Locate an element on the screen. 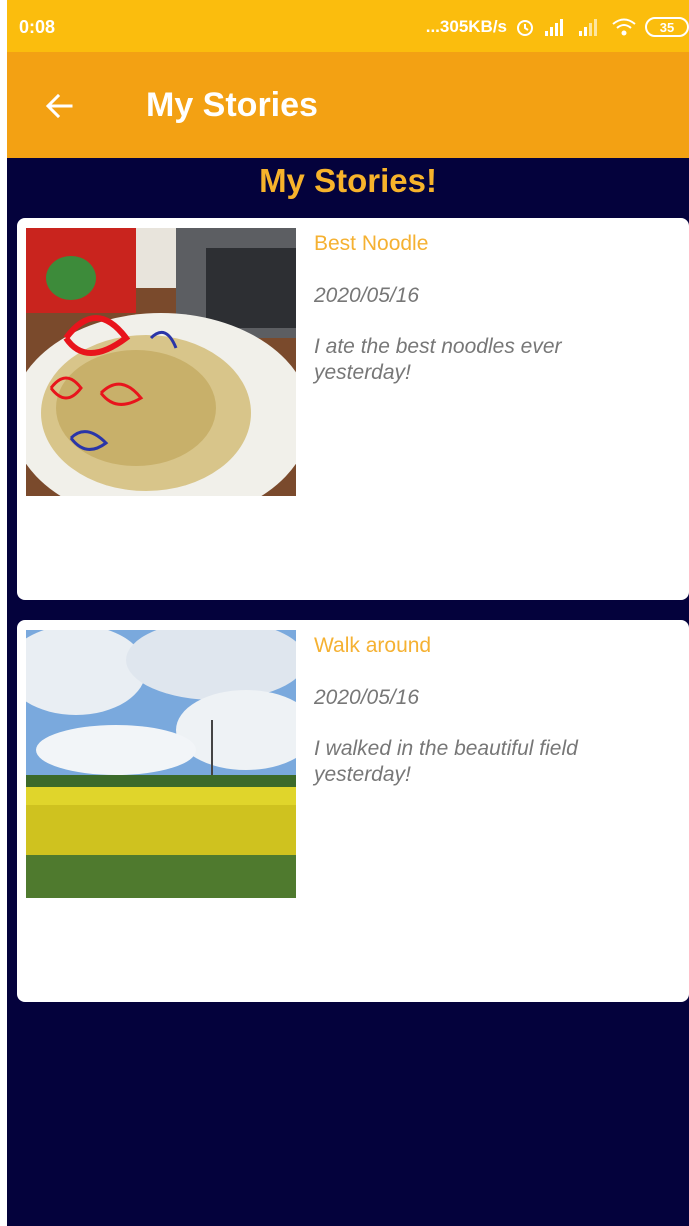  back-button is located at coordinates (59, 106).